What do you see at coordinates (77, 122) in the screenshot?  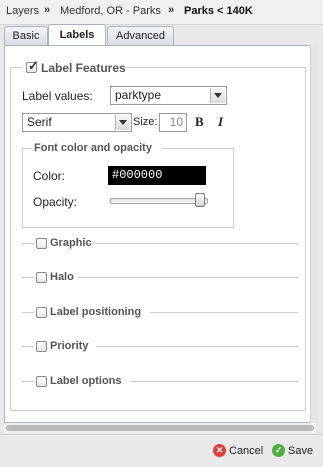 I see `font-family-select: Serif` at bounding box center [77, 122].